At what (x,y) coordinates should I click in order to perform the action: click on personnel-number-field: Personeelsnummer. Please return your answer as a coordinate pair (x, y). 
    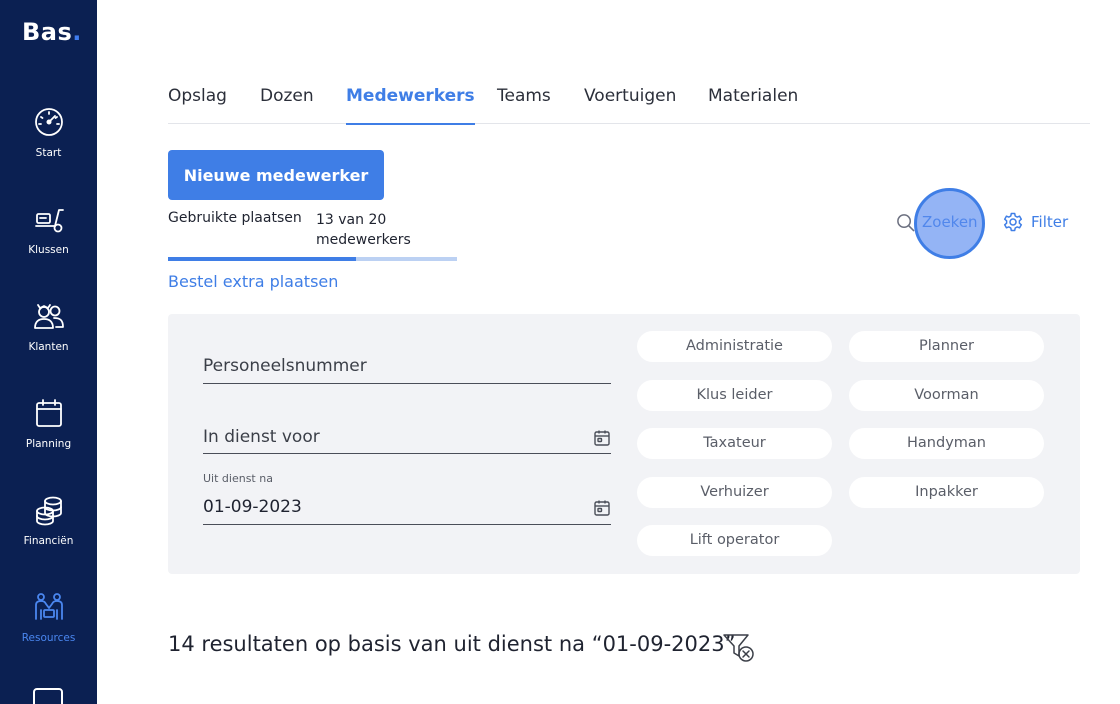
    Looking at the image, I should click on (407, 368).